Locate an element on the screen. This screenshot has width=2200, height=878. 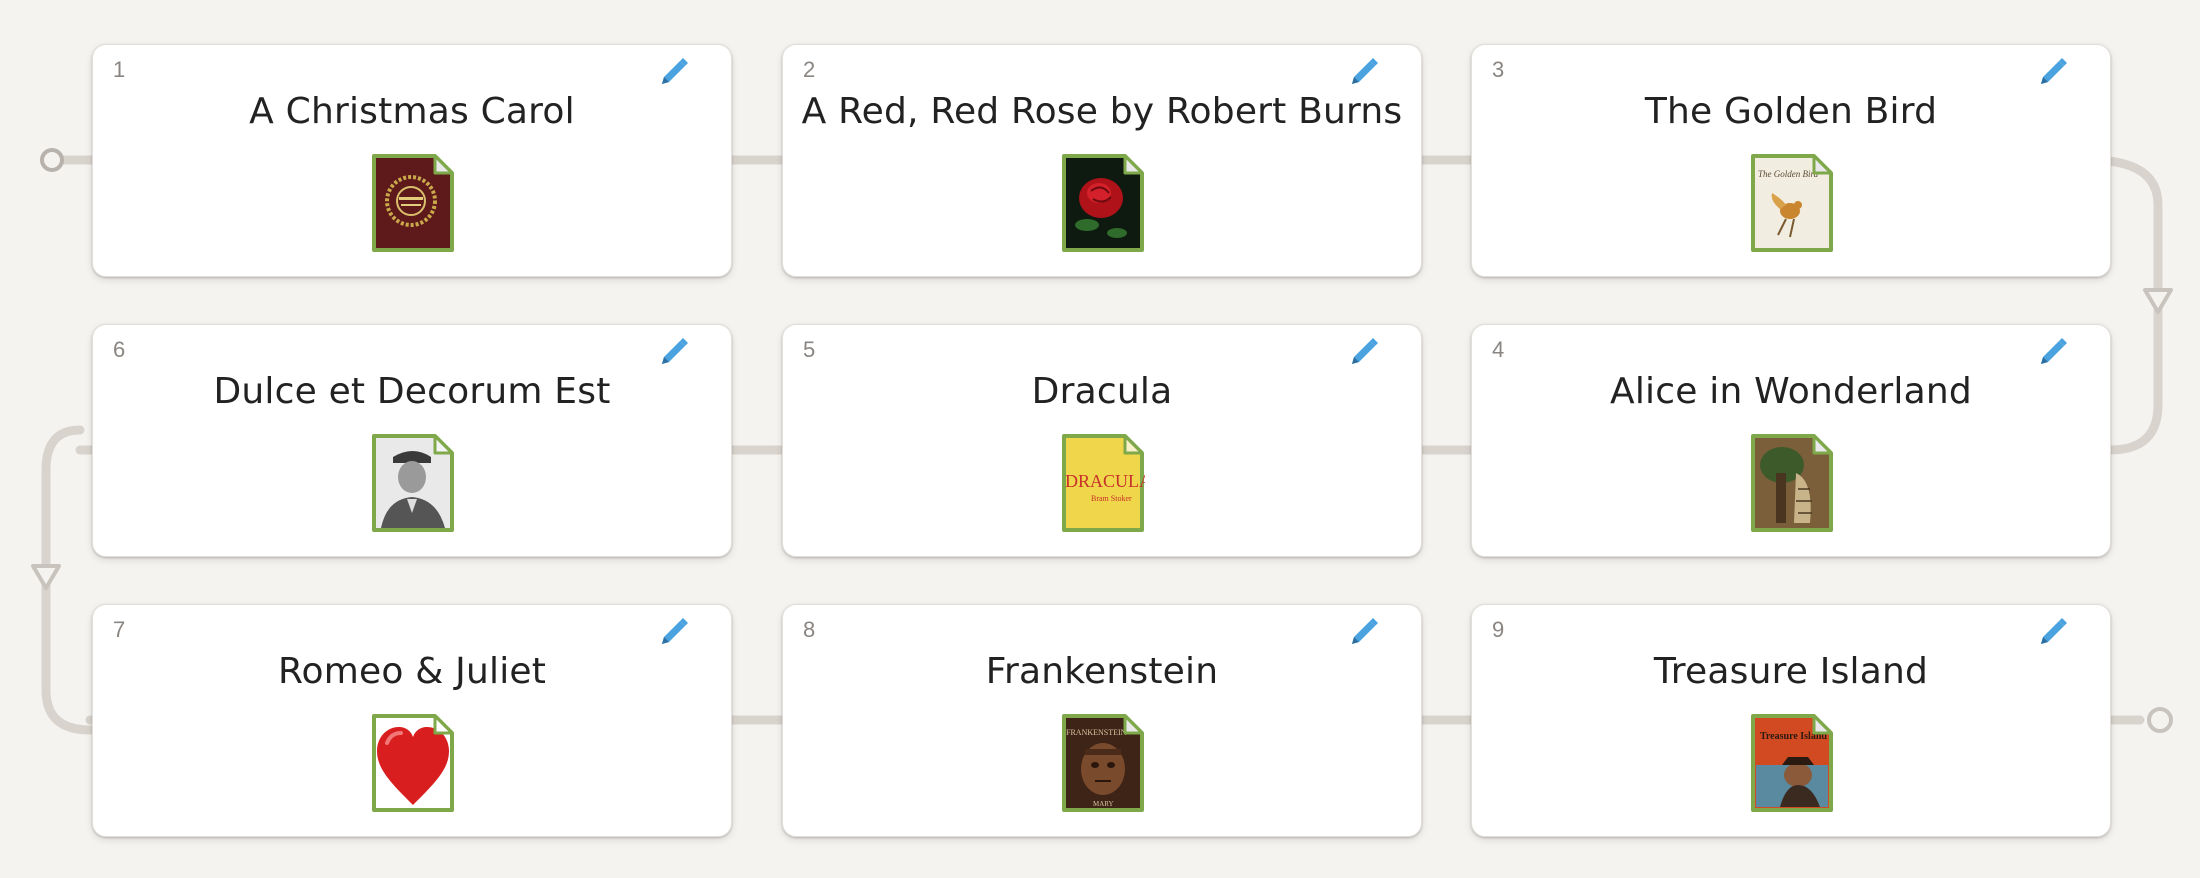
card-title: Frankenstein is located at coordinates (1102, 671).